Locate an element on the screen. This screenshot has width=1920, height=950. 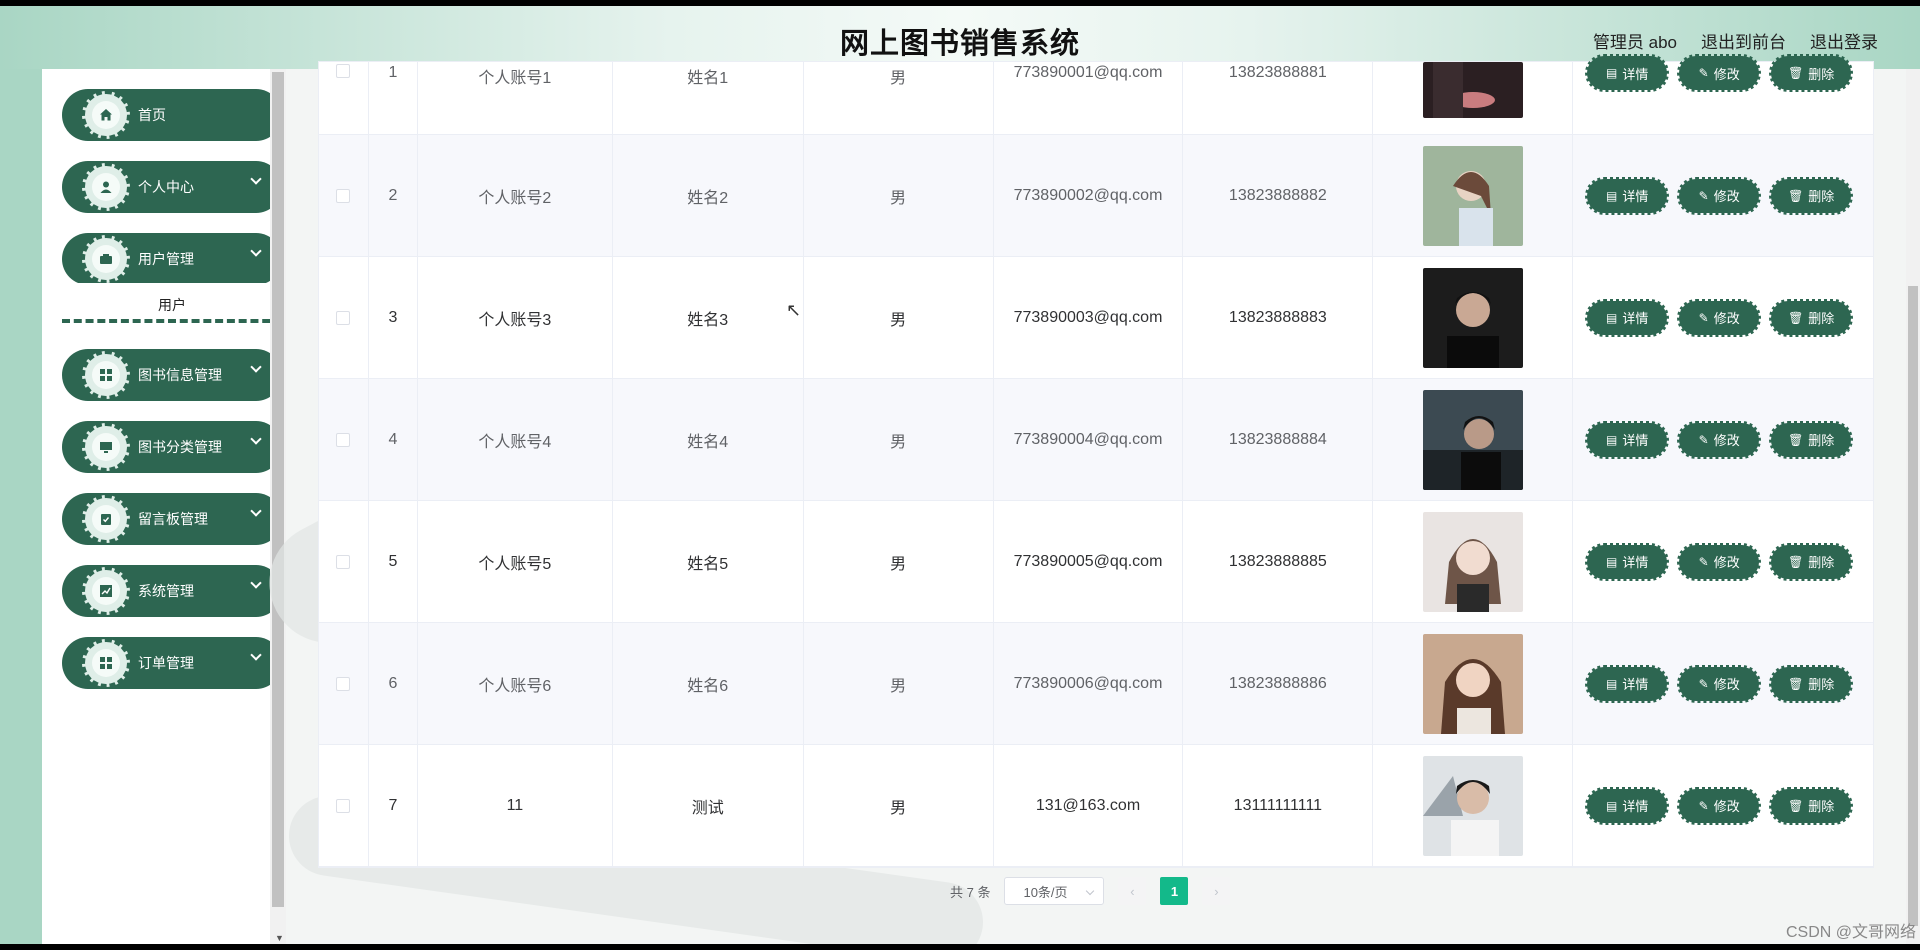
row-phone: 13111111111 is located at coordinates (1278, 805).